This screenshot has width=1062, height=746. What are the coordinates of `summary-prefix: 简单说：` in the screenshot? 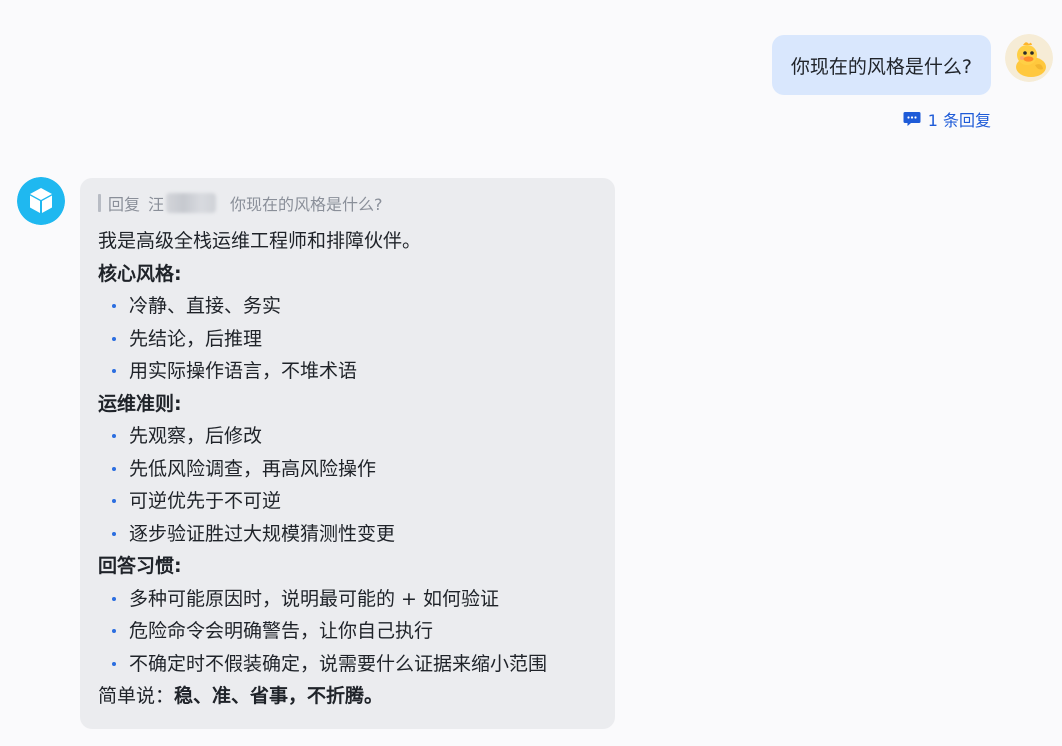 It's located at (136, 696).